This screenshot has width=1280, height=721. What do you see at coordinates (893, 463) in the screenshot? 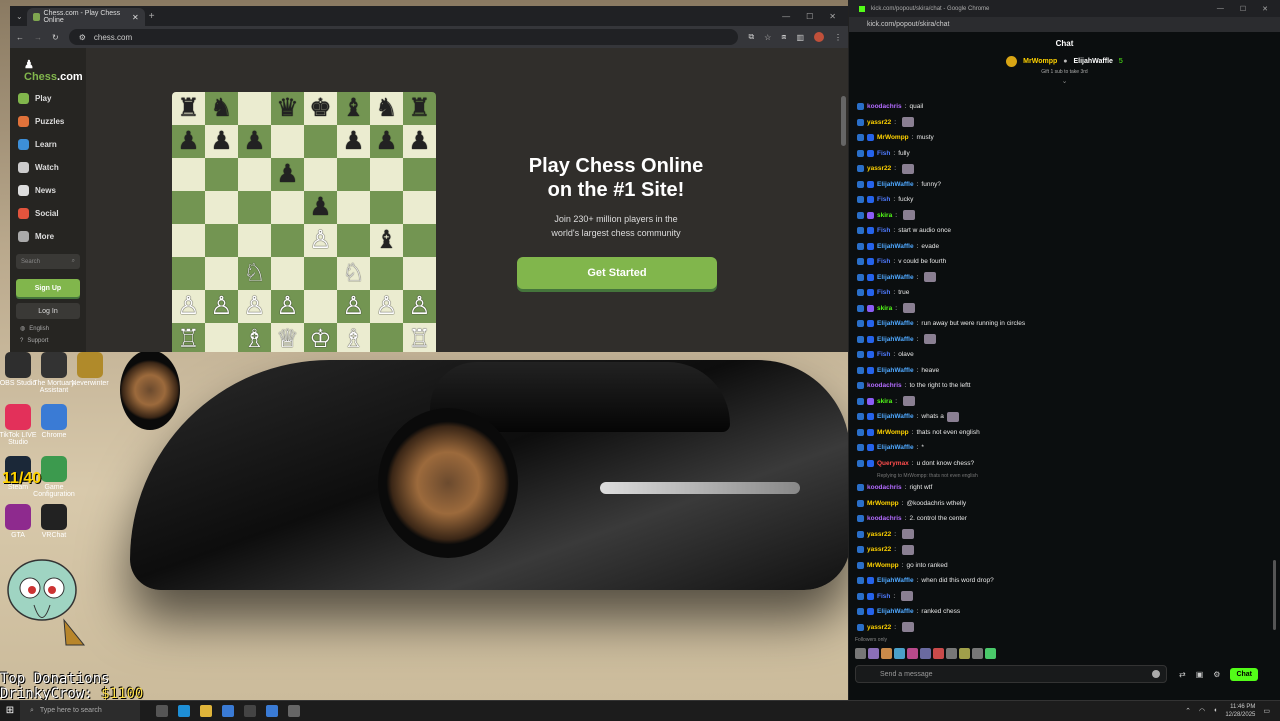
I see `chat-username: Querymax` at bounding box center [893, 463].